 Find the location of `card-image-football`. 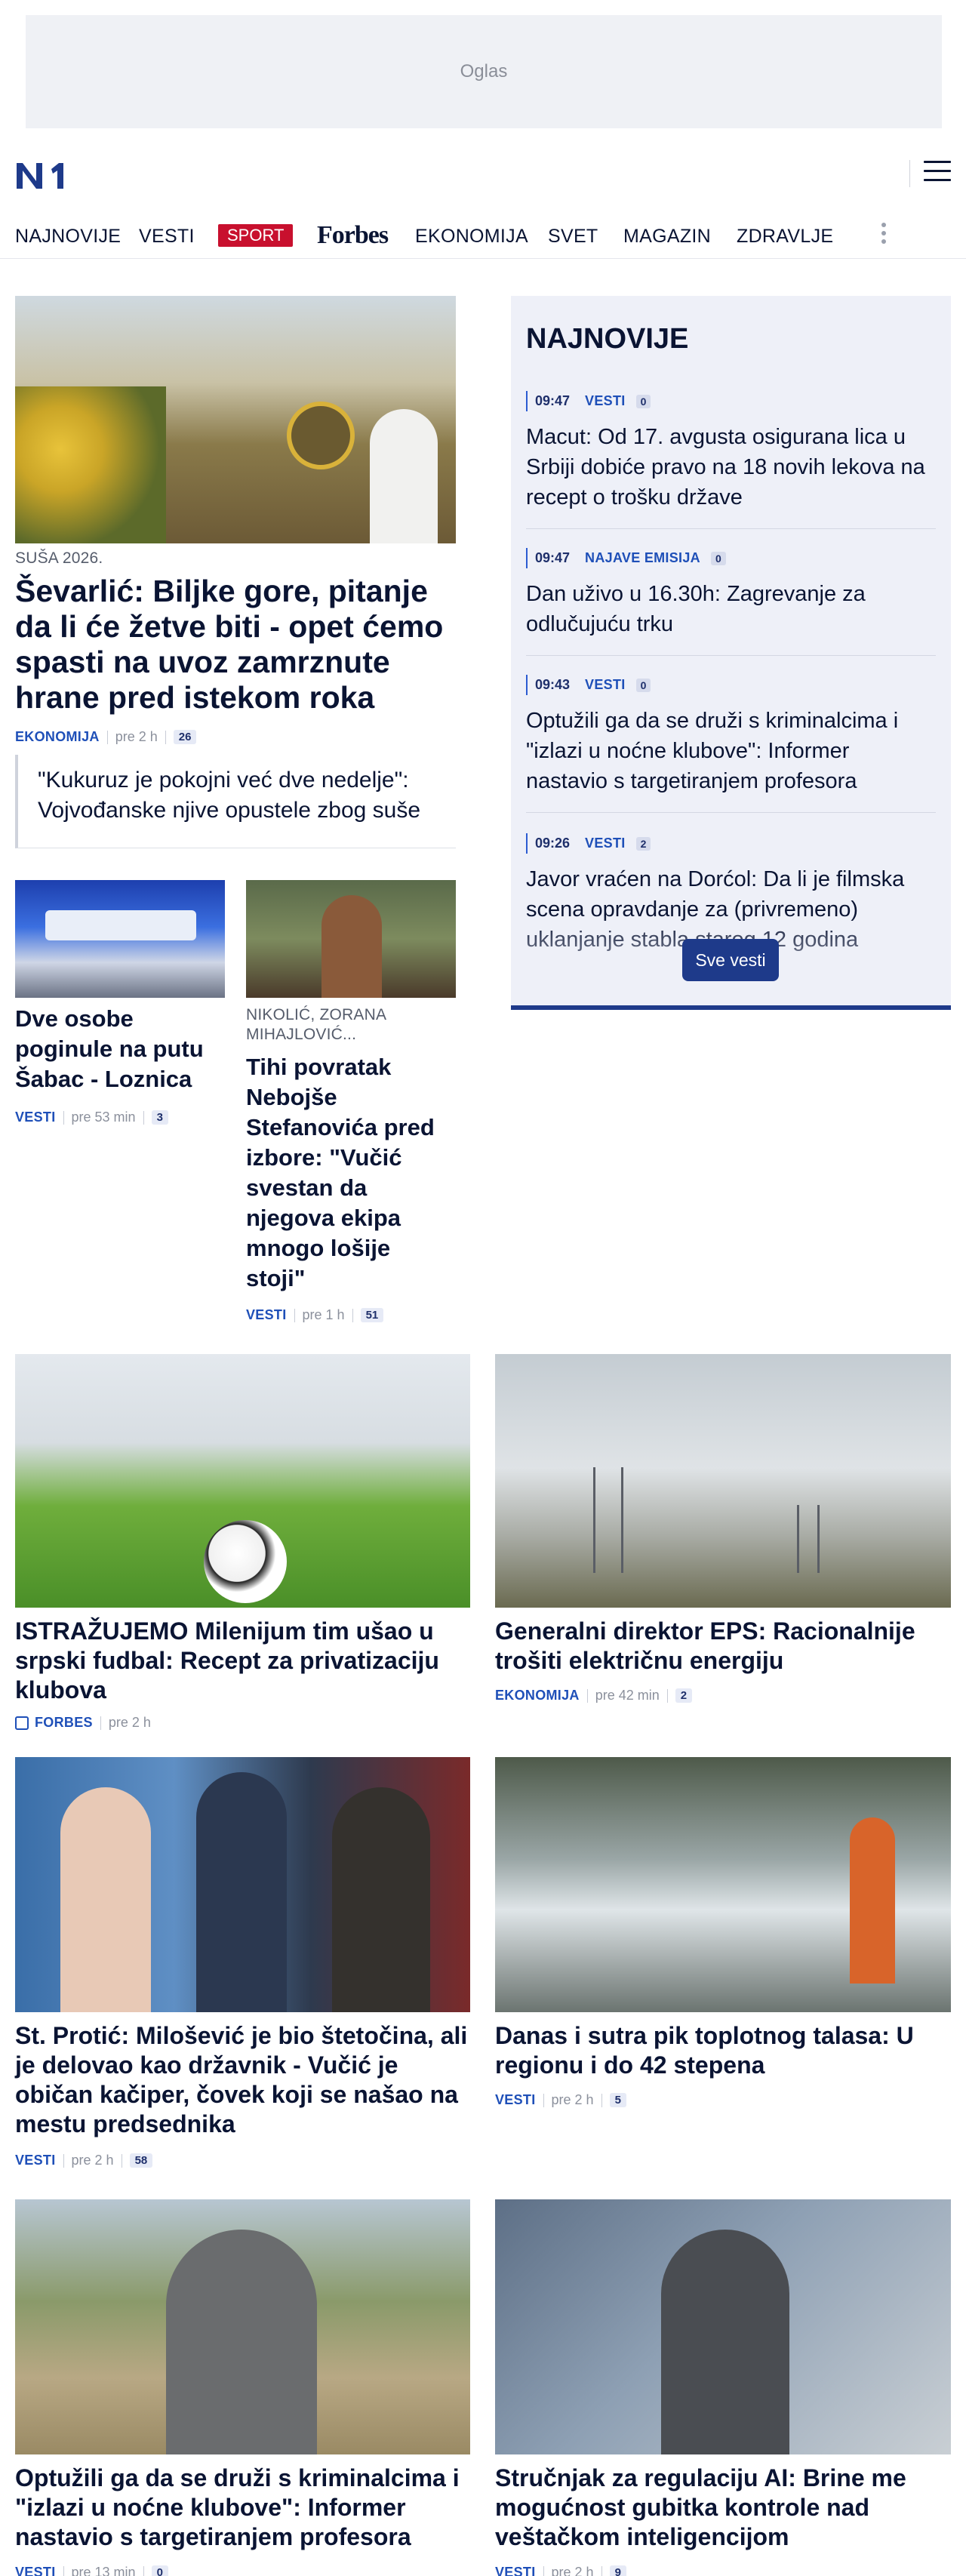

card-image-football is located at coordinates (242, 1481).